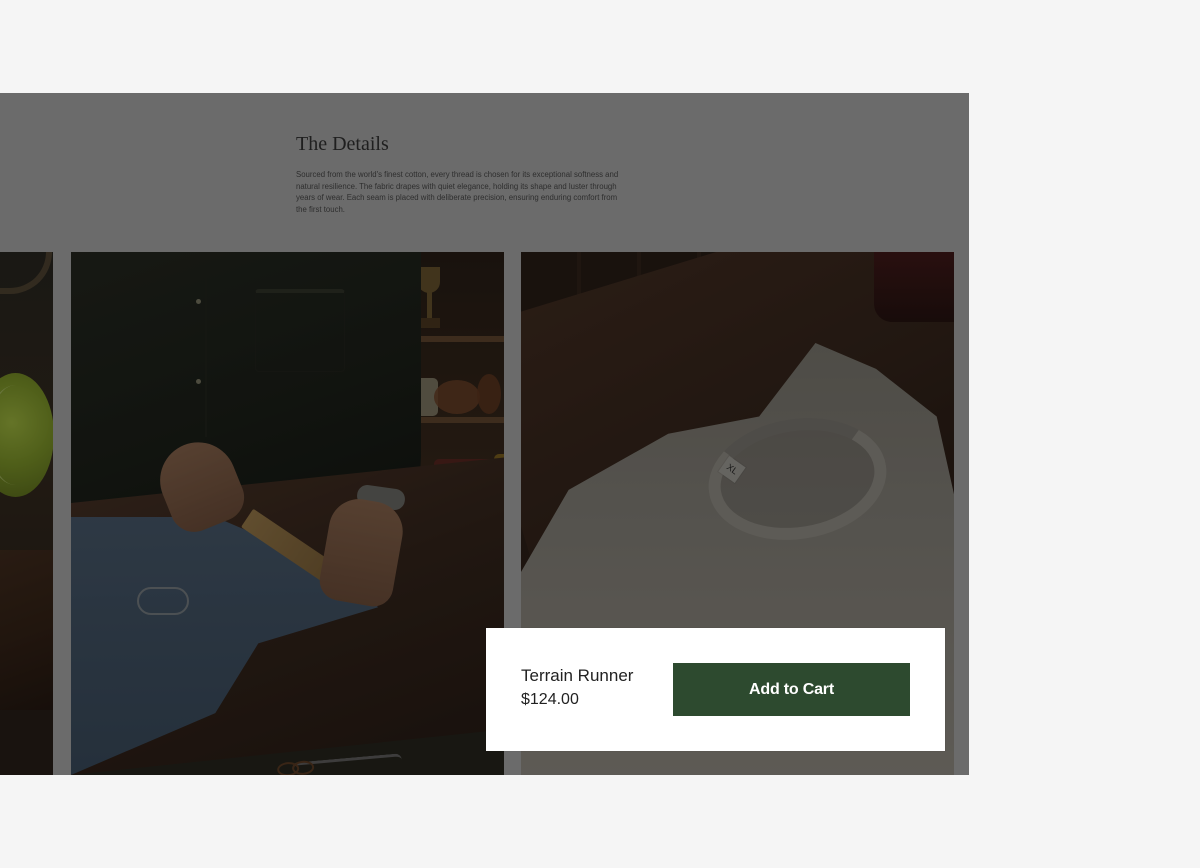  Describe the element at coordinates (430, 323) in the screenshot. I see `trophy-base` at that location.